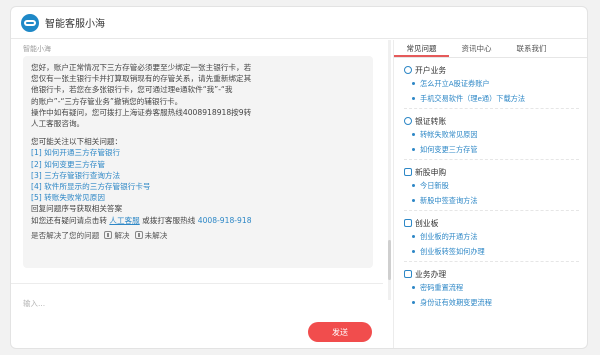 Image resolution: width=600 pixels, height=355 pixels. Describe the element at coordinates (30, 22) in the screenshot. I see `assistant-logo-icon` at that location.